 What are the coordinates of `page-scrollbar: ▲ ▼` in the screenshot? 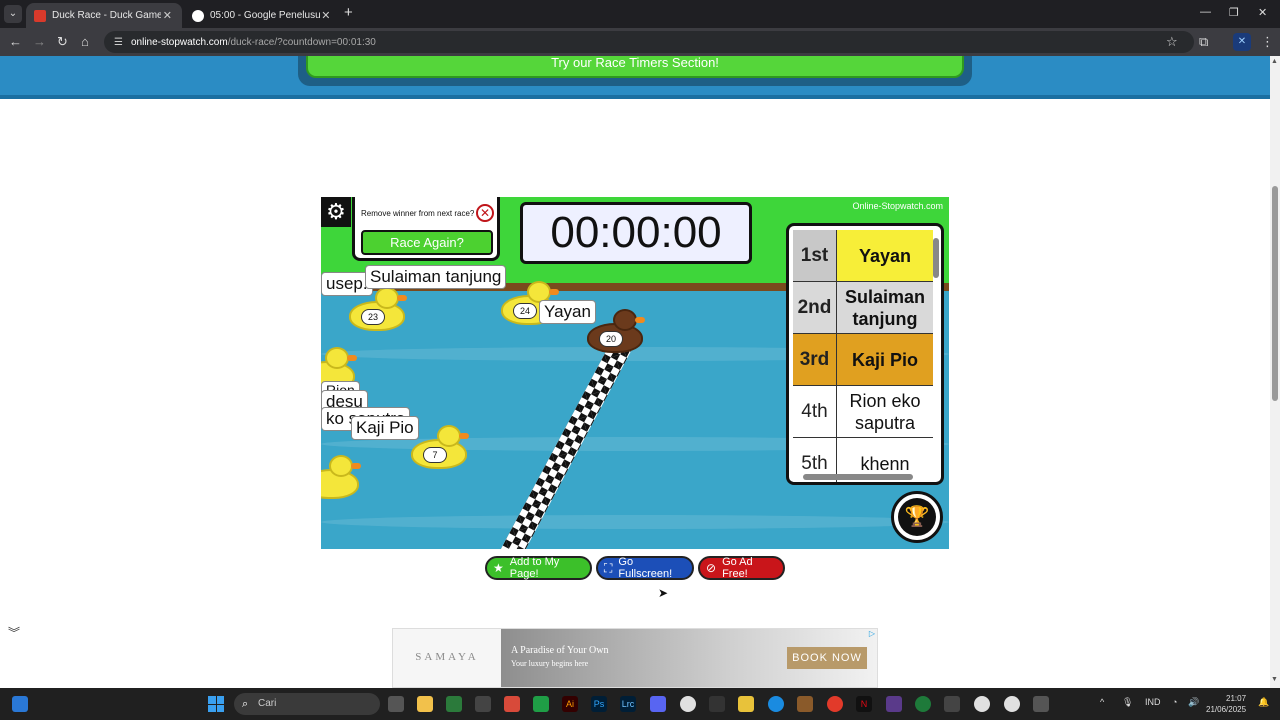 It's located at (1275, 372).